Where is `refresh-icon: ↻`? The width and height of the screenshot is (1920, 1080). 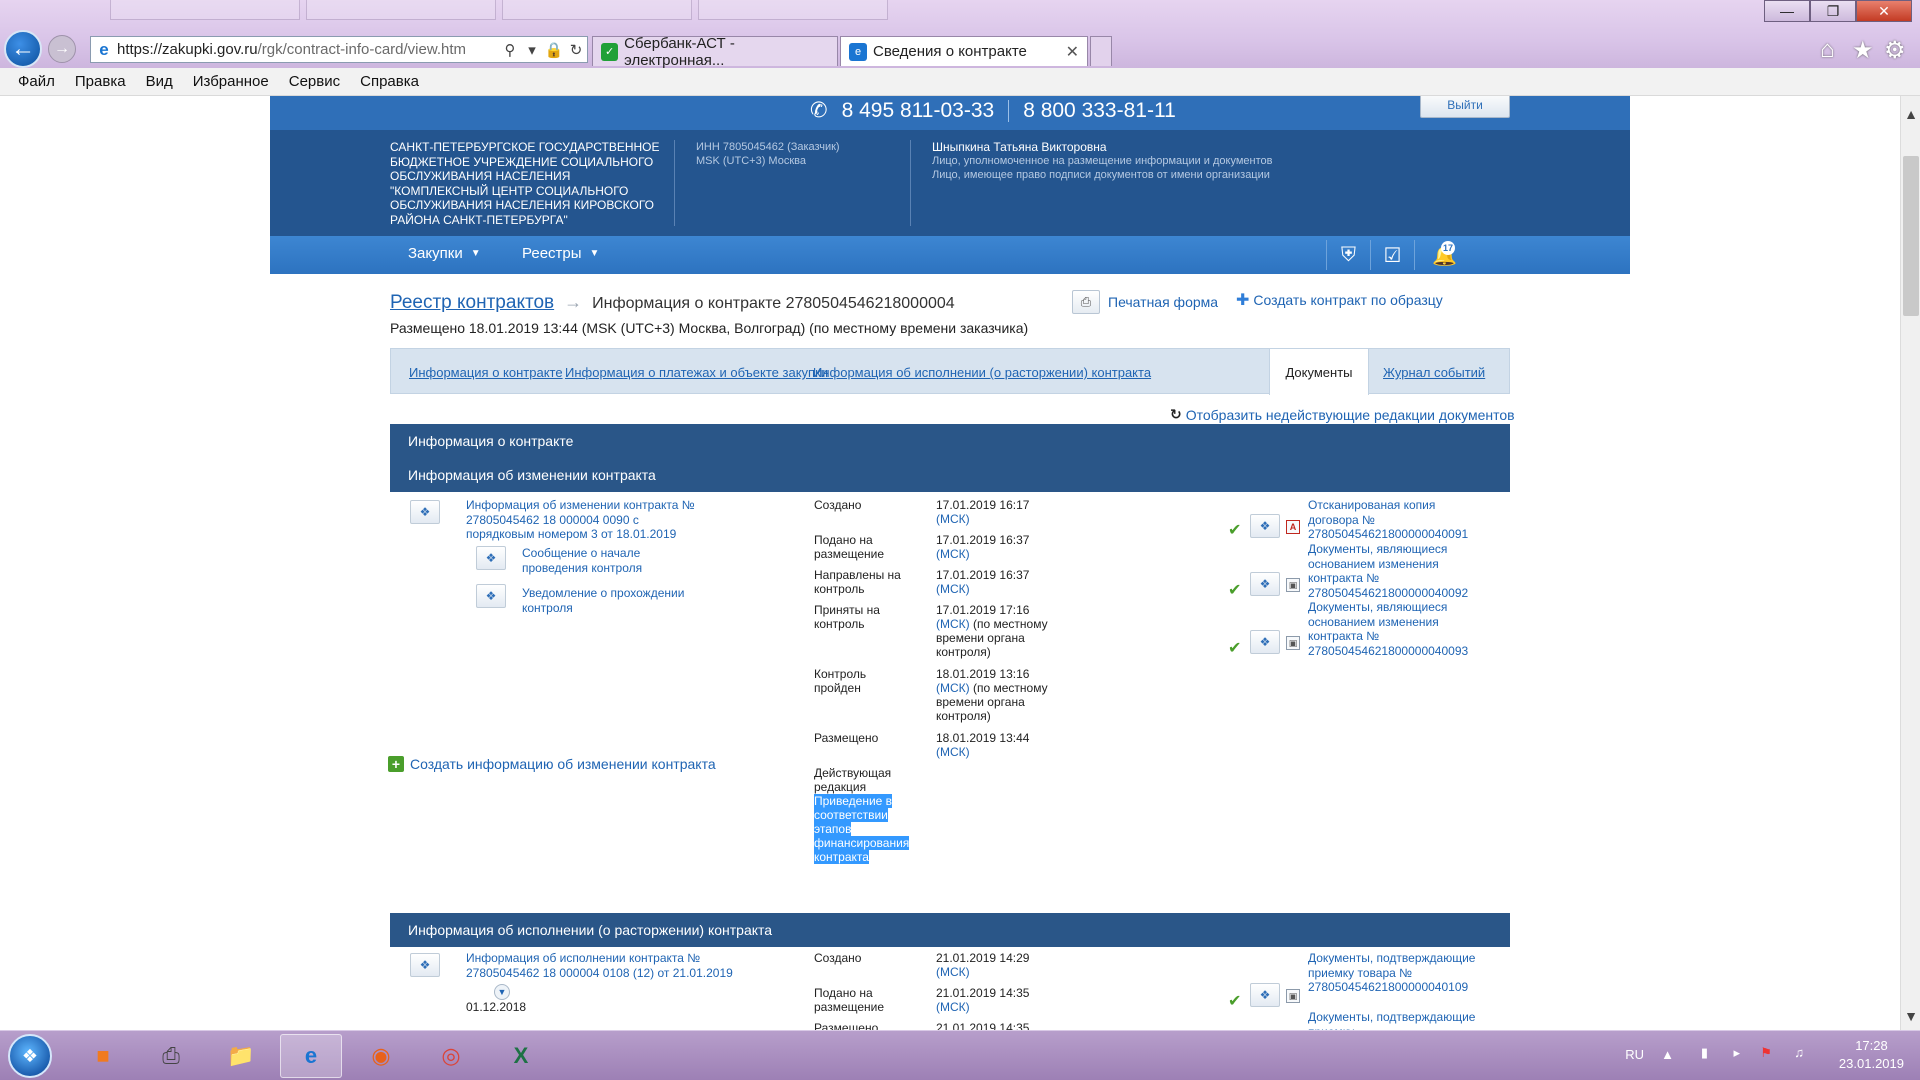 refresh-icon: ↻ is located at coordinates (576, 50).